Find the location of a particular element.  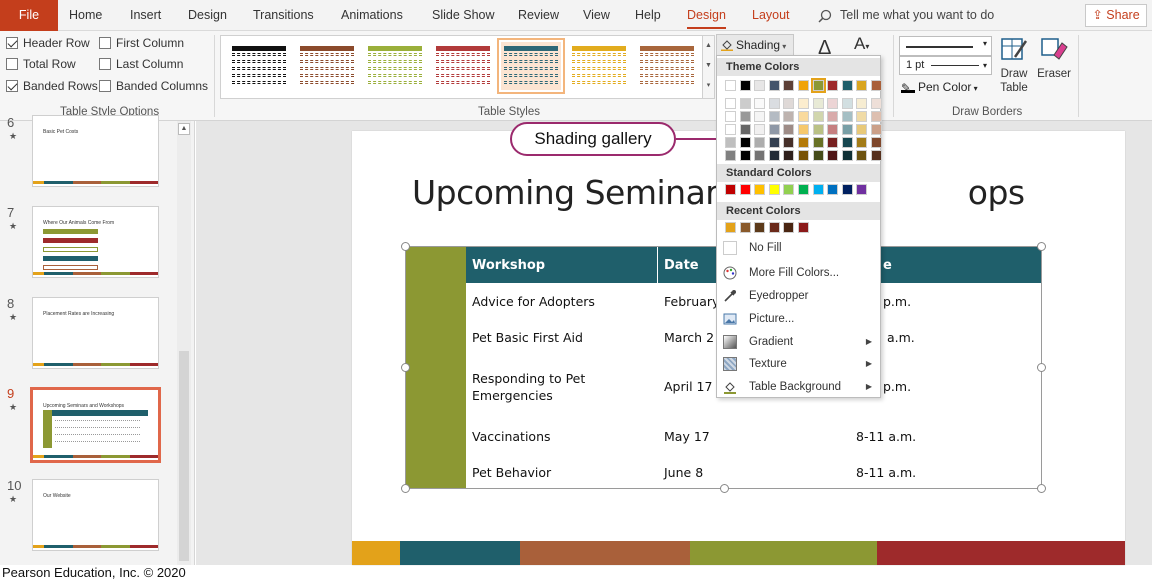

tab-animations: Animations is located at coordinates (372, 15).